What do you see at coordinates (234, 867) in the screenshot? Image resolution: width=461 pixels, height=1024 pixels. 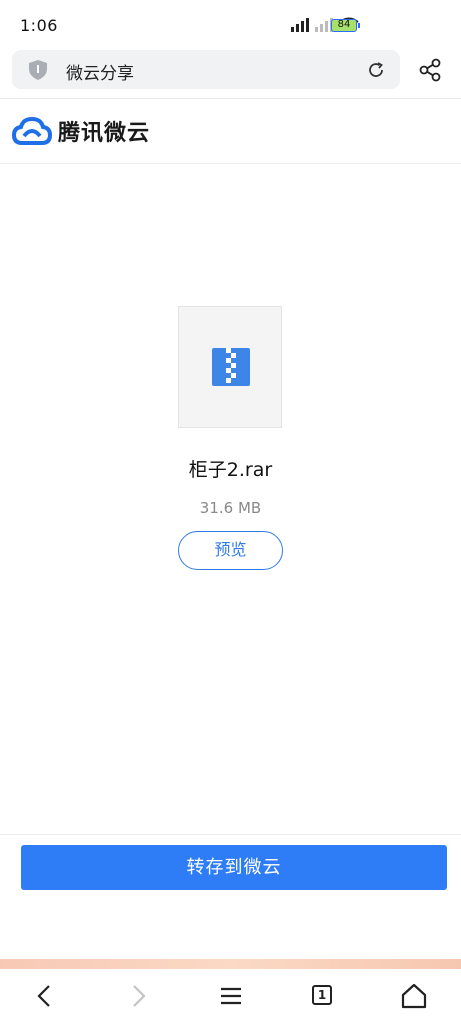 I see `save-to-weiyun-button: 转存到微云` at bounding box center [234, 867].